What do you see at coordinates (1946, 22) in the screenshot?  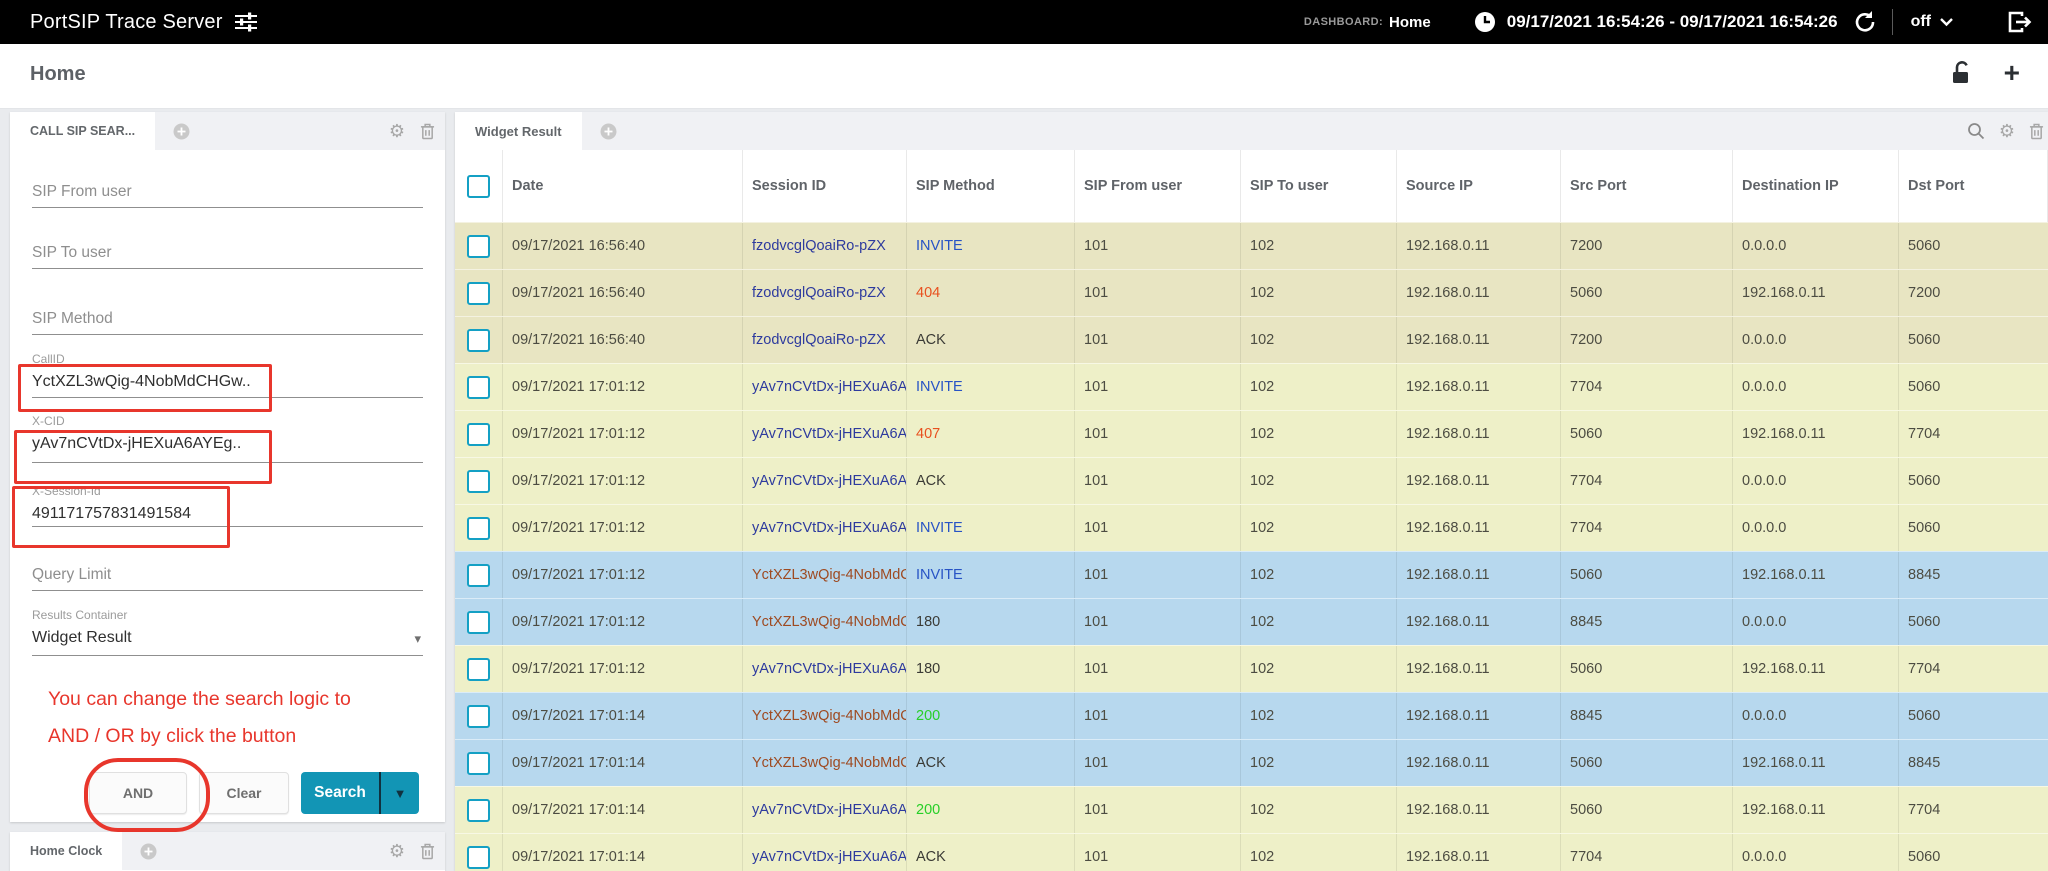 I see `chevron-down-icon` at bounding box center [1946, 22].